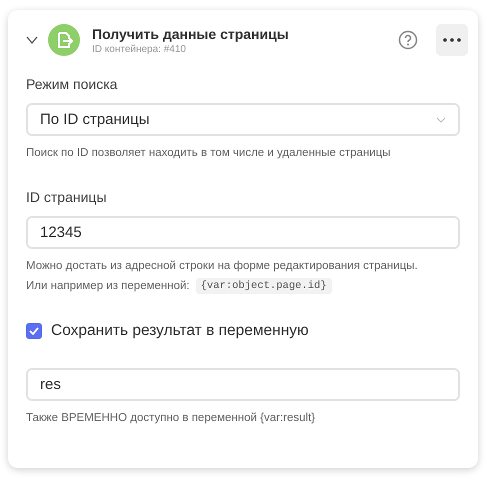 The width and height of the screenshot is (487, 480). I want to click on help-icon, so click(408, 40).